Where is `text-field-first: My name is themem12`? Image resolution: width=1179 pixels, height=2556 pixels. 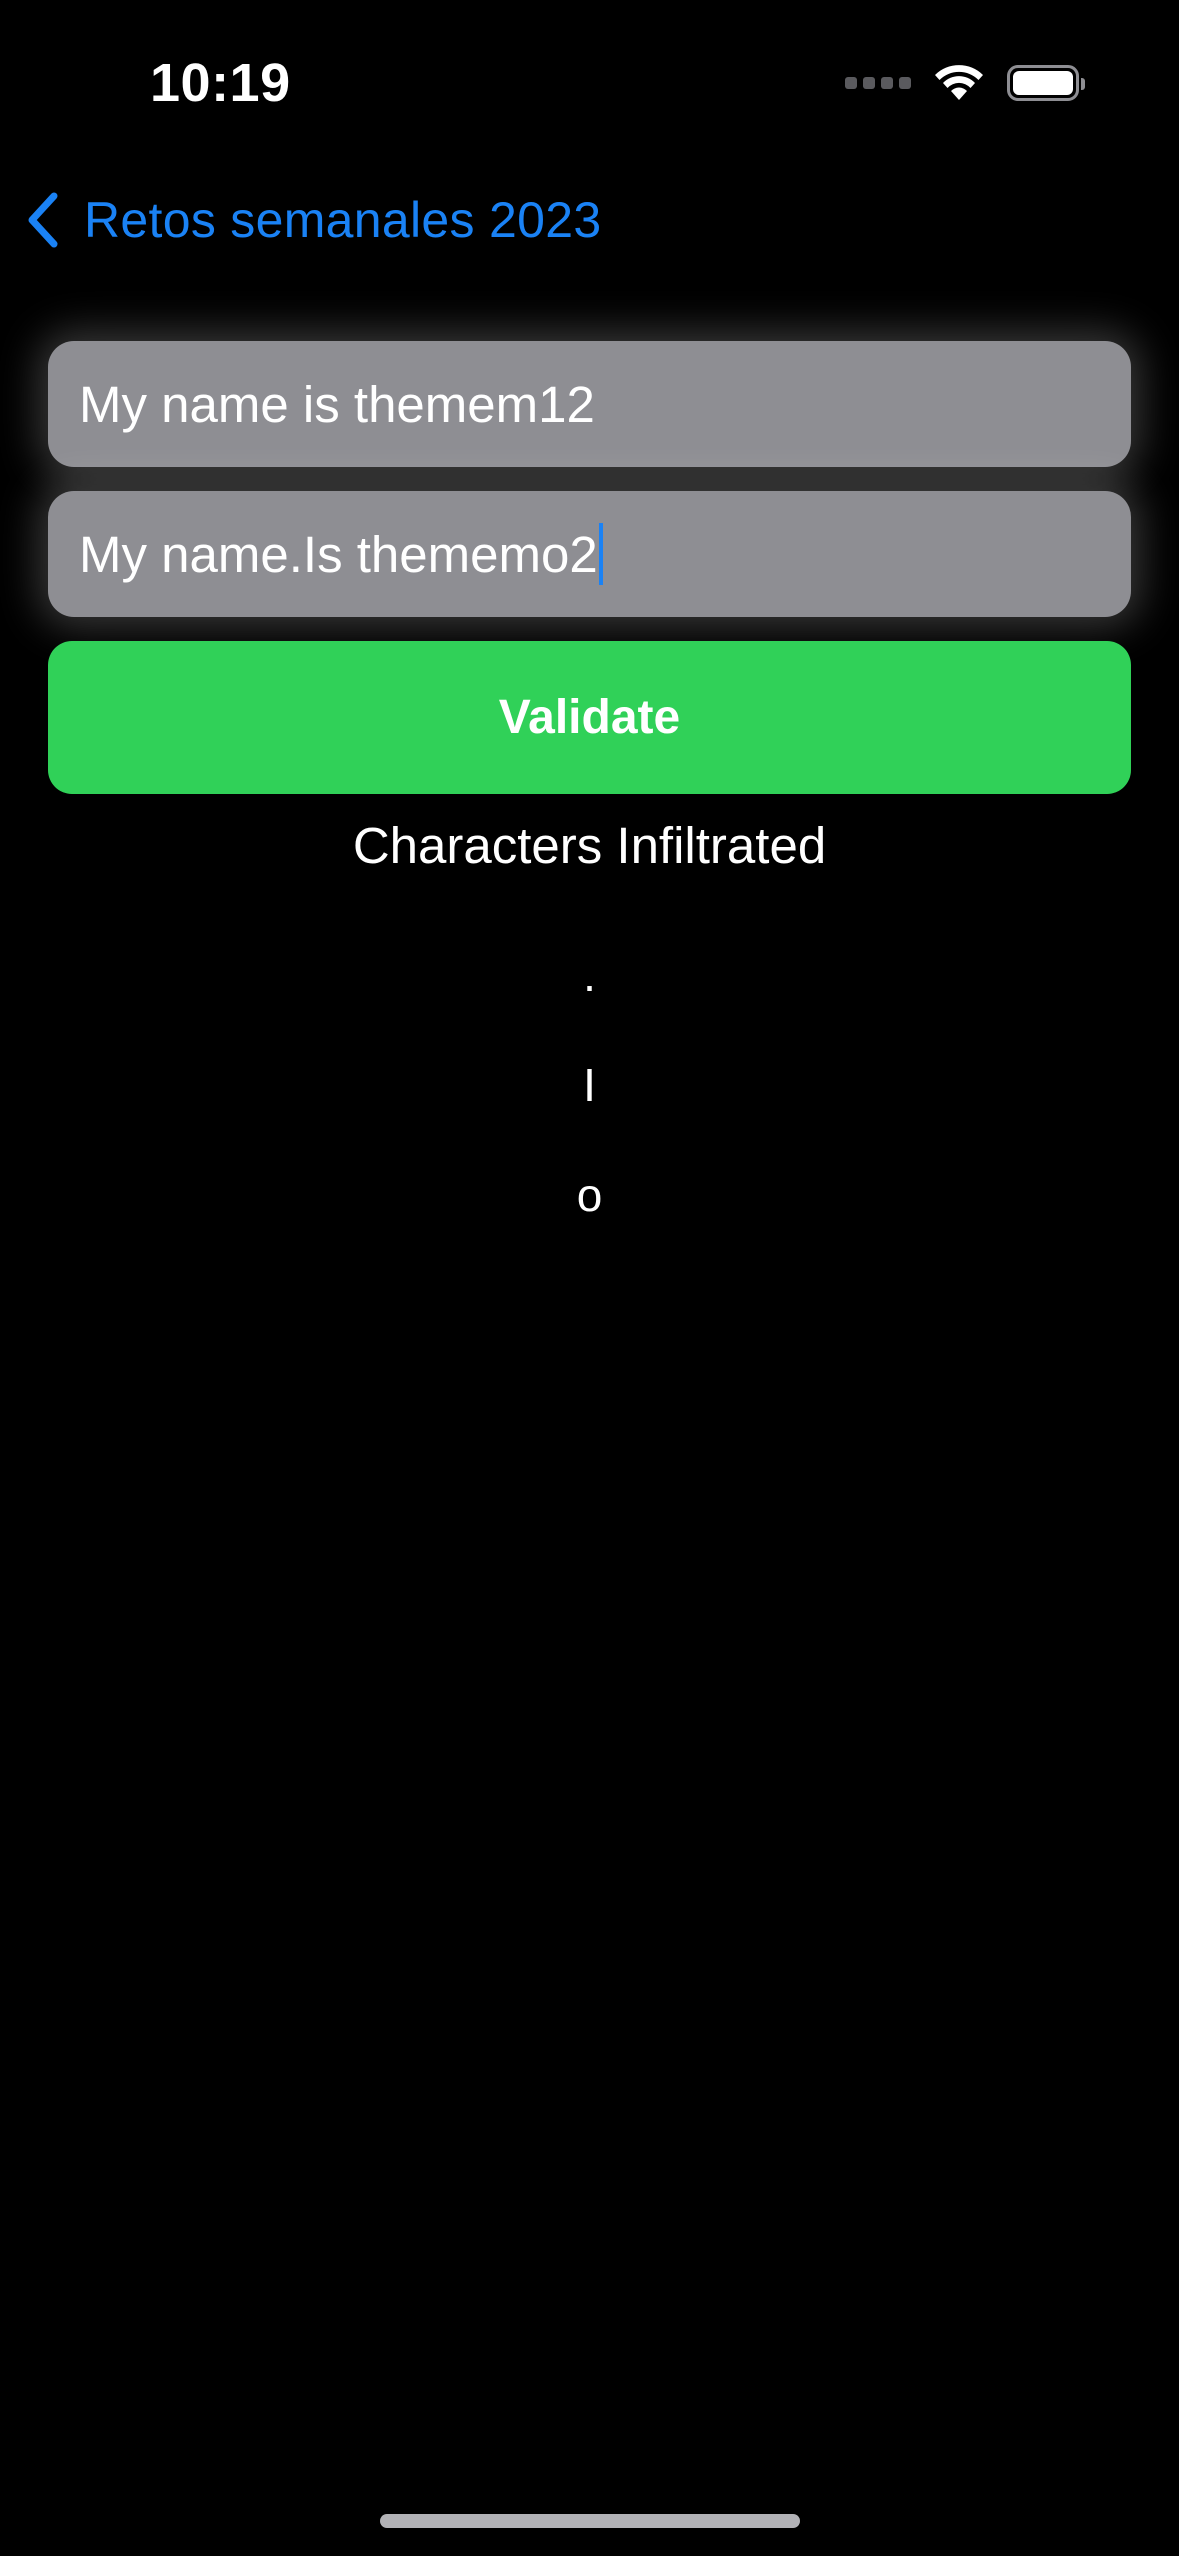 text-field-first: My name is themem12 is located at coordinates (589, 404).